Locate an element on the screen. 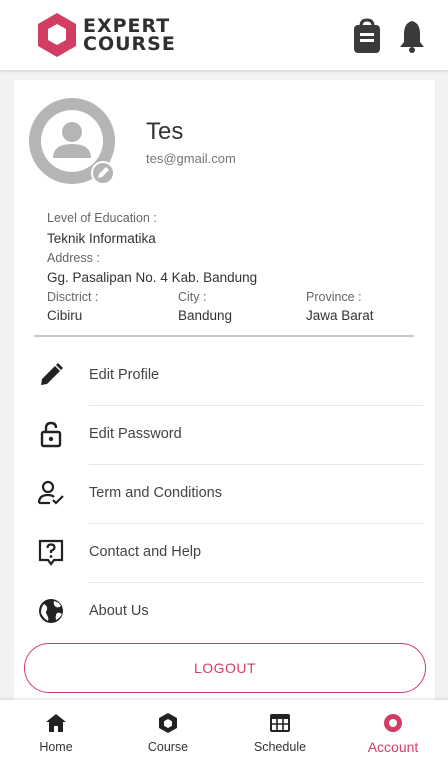 The width and height of the screenshot is (448, 768). province-value: Jawa Barat is located at coordinates (340, 315).